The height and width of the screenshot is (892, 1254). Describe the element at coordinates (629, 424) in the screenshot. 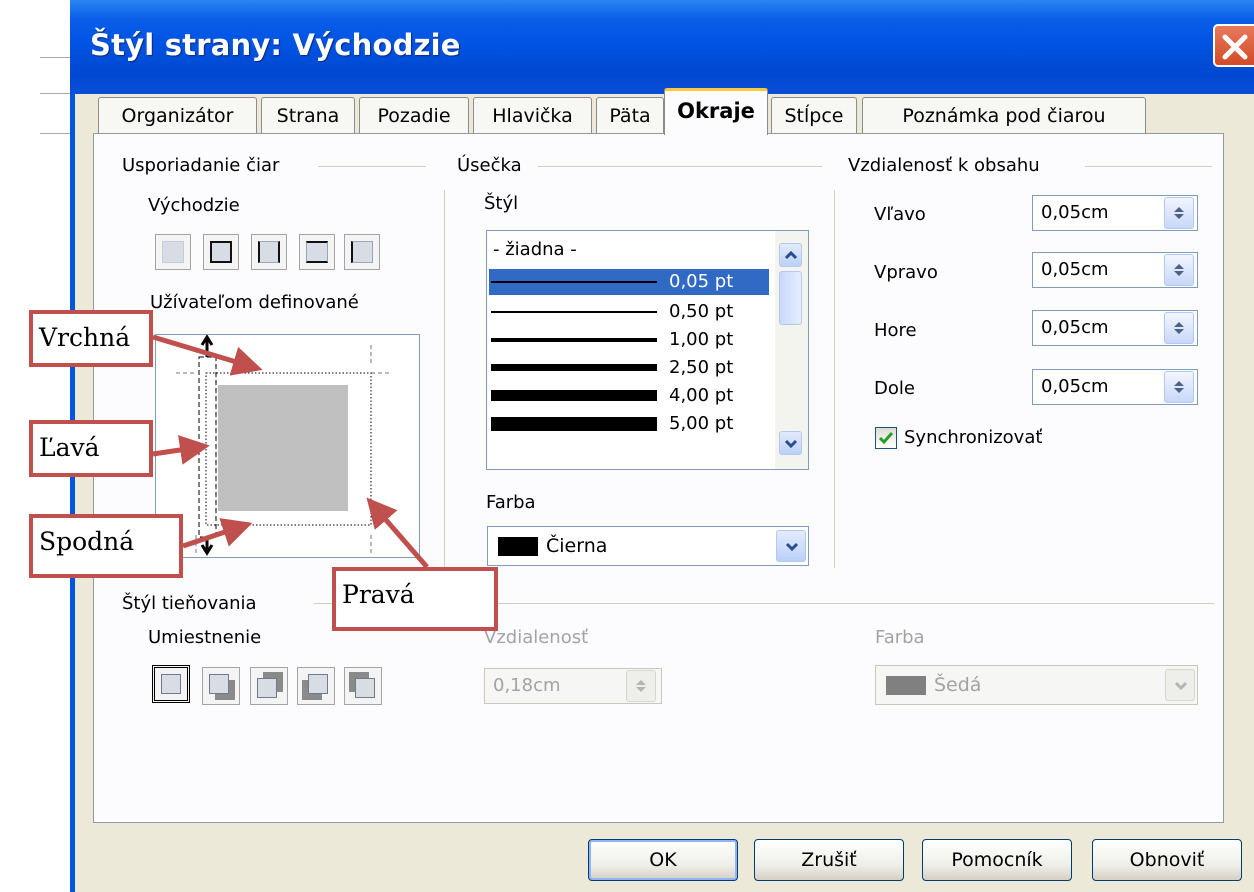

I see `list-item: 5,00 pt` at that location.